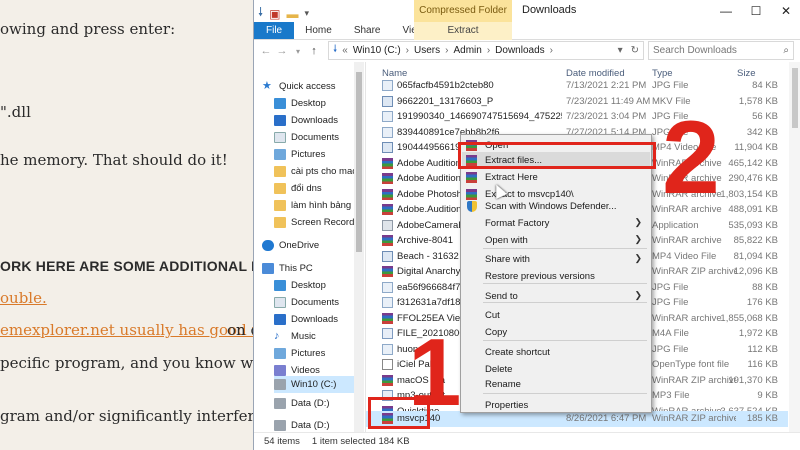  Describe the element at coordinates (794, 247) in the screenshot. I see `file-list-scrollbar` at that location.